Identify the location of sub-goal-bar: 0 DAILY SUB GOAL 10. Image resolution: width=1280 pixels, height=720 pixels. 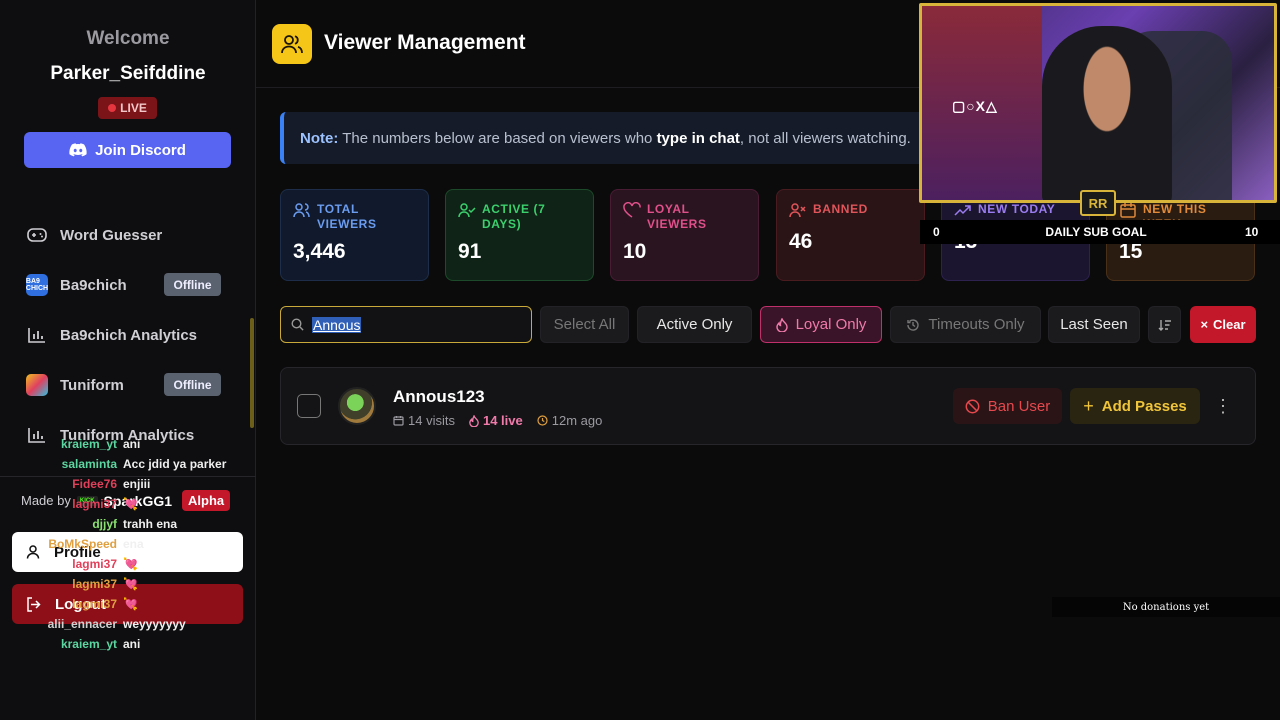
(1100, 232).